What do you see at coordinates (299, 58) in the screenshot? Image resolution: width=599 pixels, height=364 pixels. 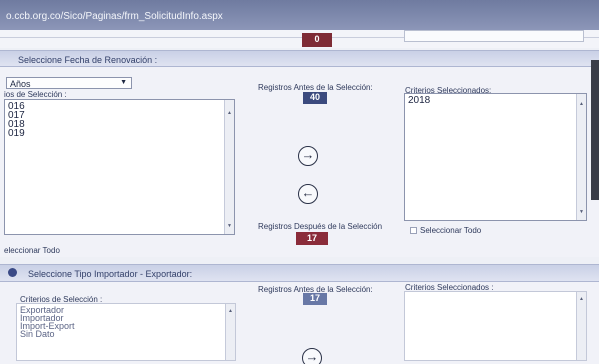 I see `renovacion-section-header: Seleccione Fecha de Renovación :` at bounding box center [299, 58].